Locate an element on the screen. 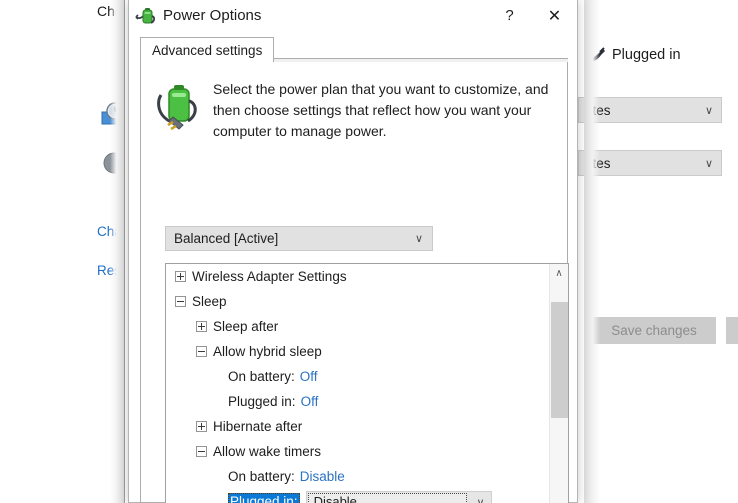  power-plan-select-value: Balanced [Active] is located at coordinates (226, 238).